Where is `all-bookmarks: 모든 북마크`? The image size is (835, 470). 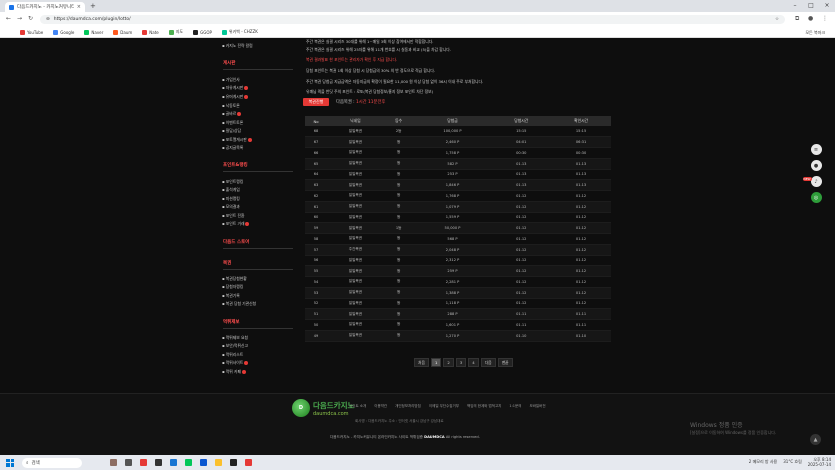
all-bookmarks: 모든 북마크 is located at coordinates (815, 33).